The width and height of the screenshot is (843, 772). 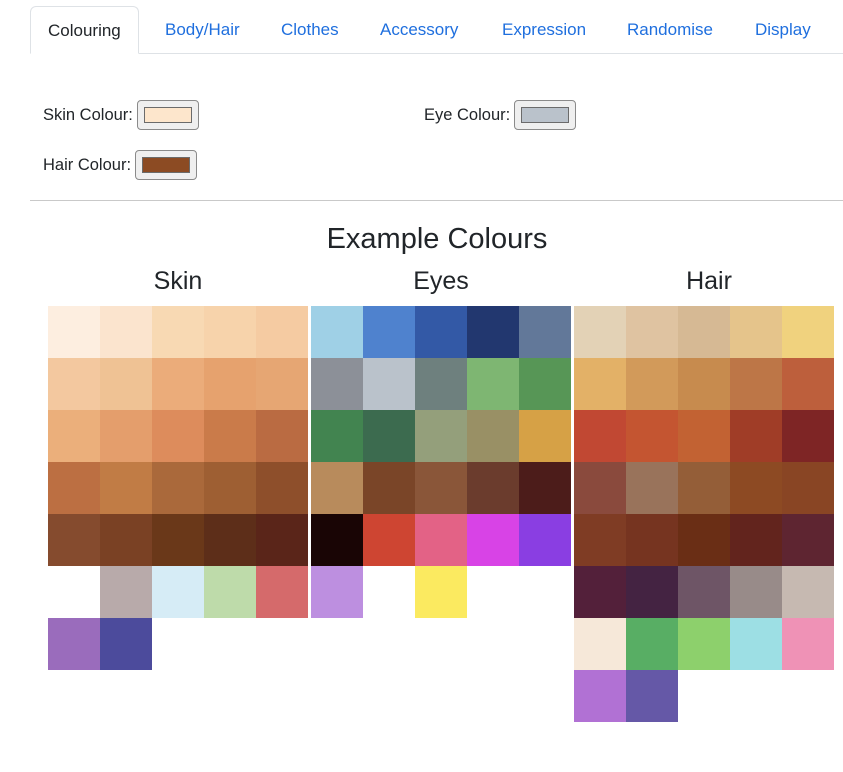 I want to click on hair-colour-picker, so click(x=166, y=165).